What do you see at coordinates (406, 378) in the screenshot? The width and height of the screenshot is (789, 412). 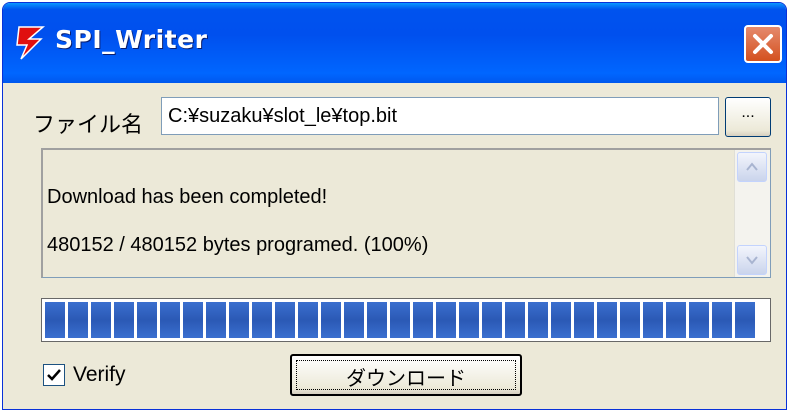 I see `download-button-label: ダウンロード` at bounding box center [406, 378].